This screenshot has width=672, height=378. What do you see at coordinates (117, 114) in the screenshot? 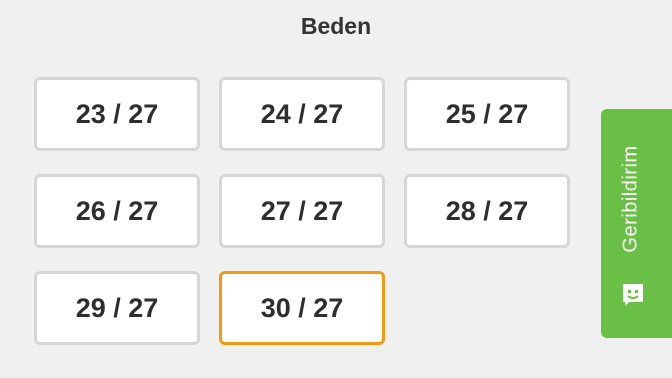
I see `size-option-button: 23 / 27` at bounding box center [117, 114].